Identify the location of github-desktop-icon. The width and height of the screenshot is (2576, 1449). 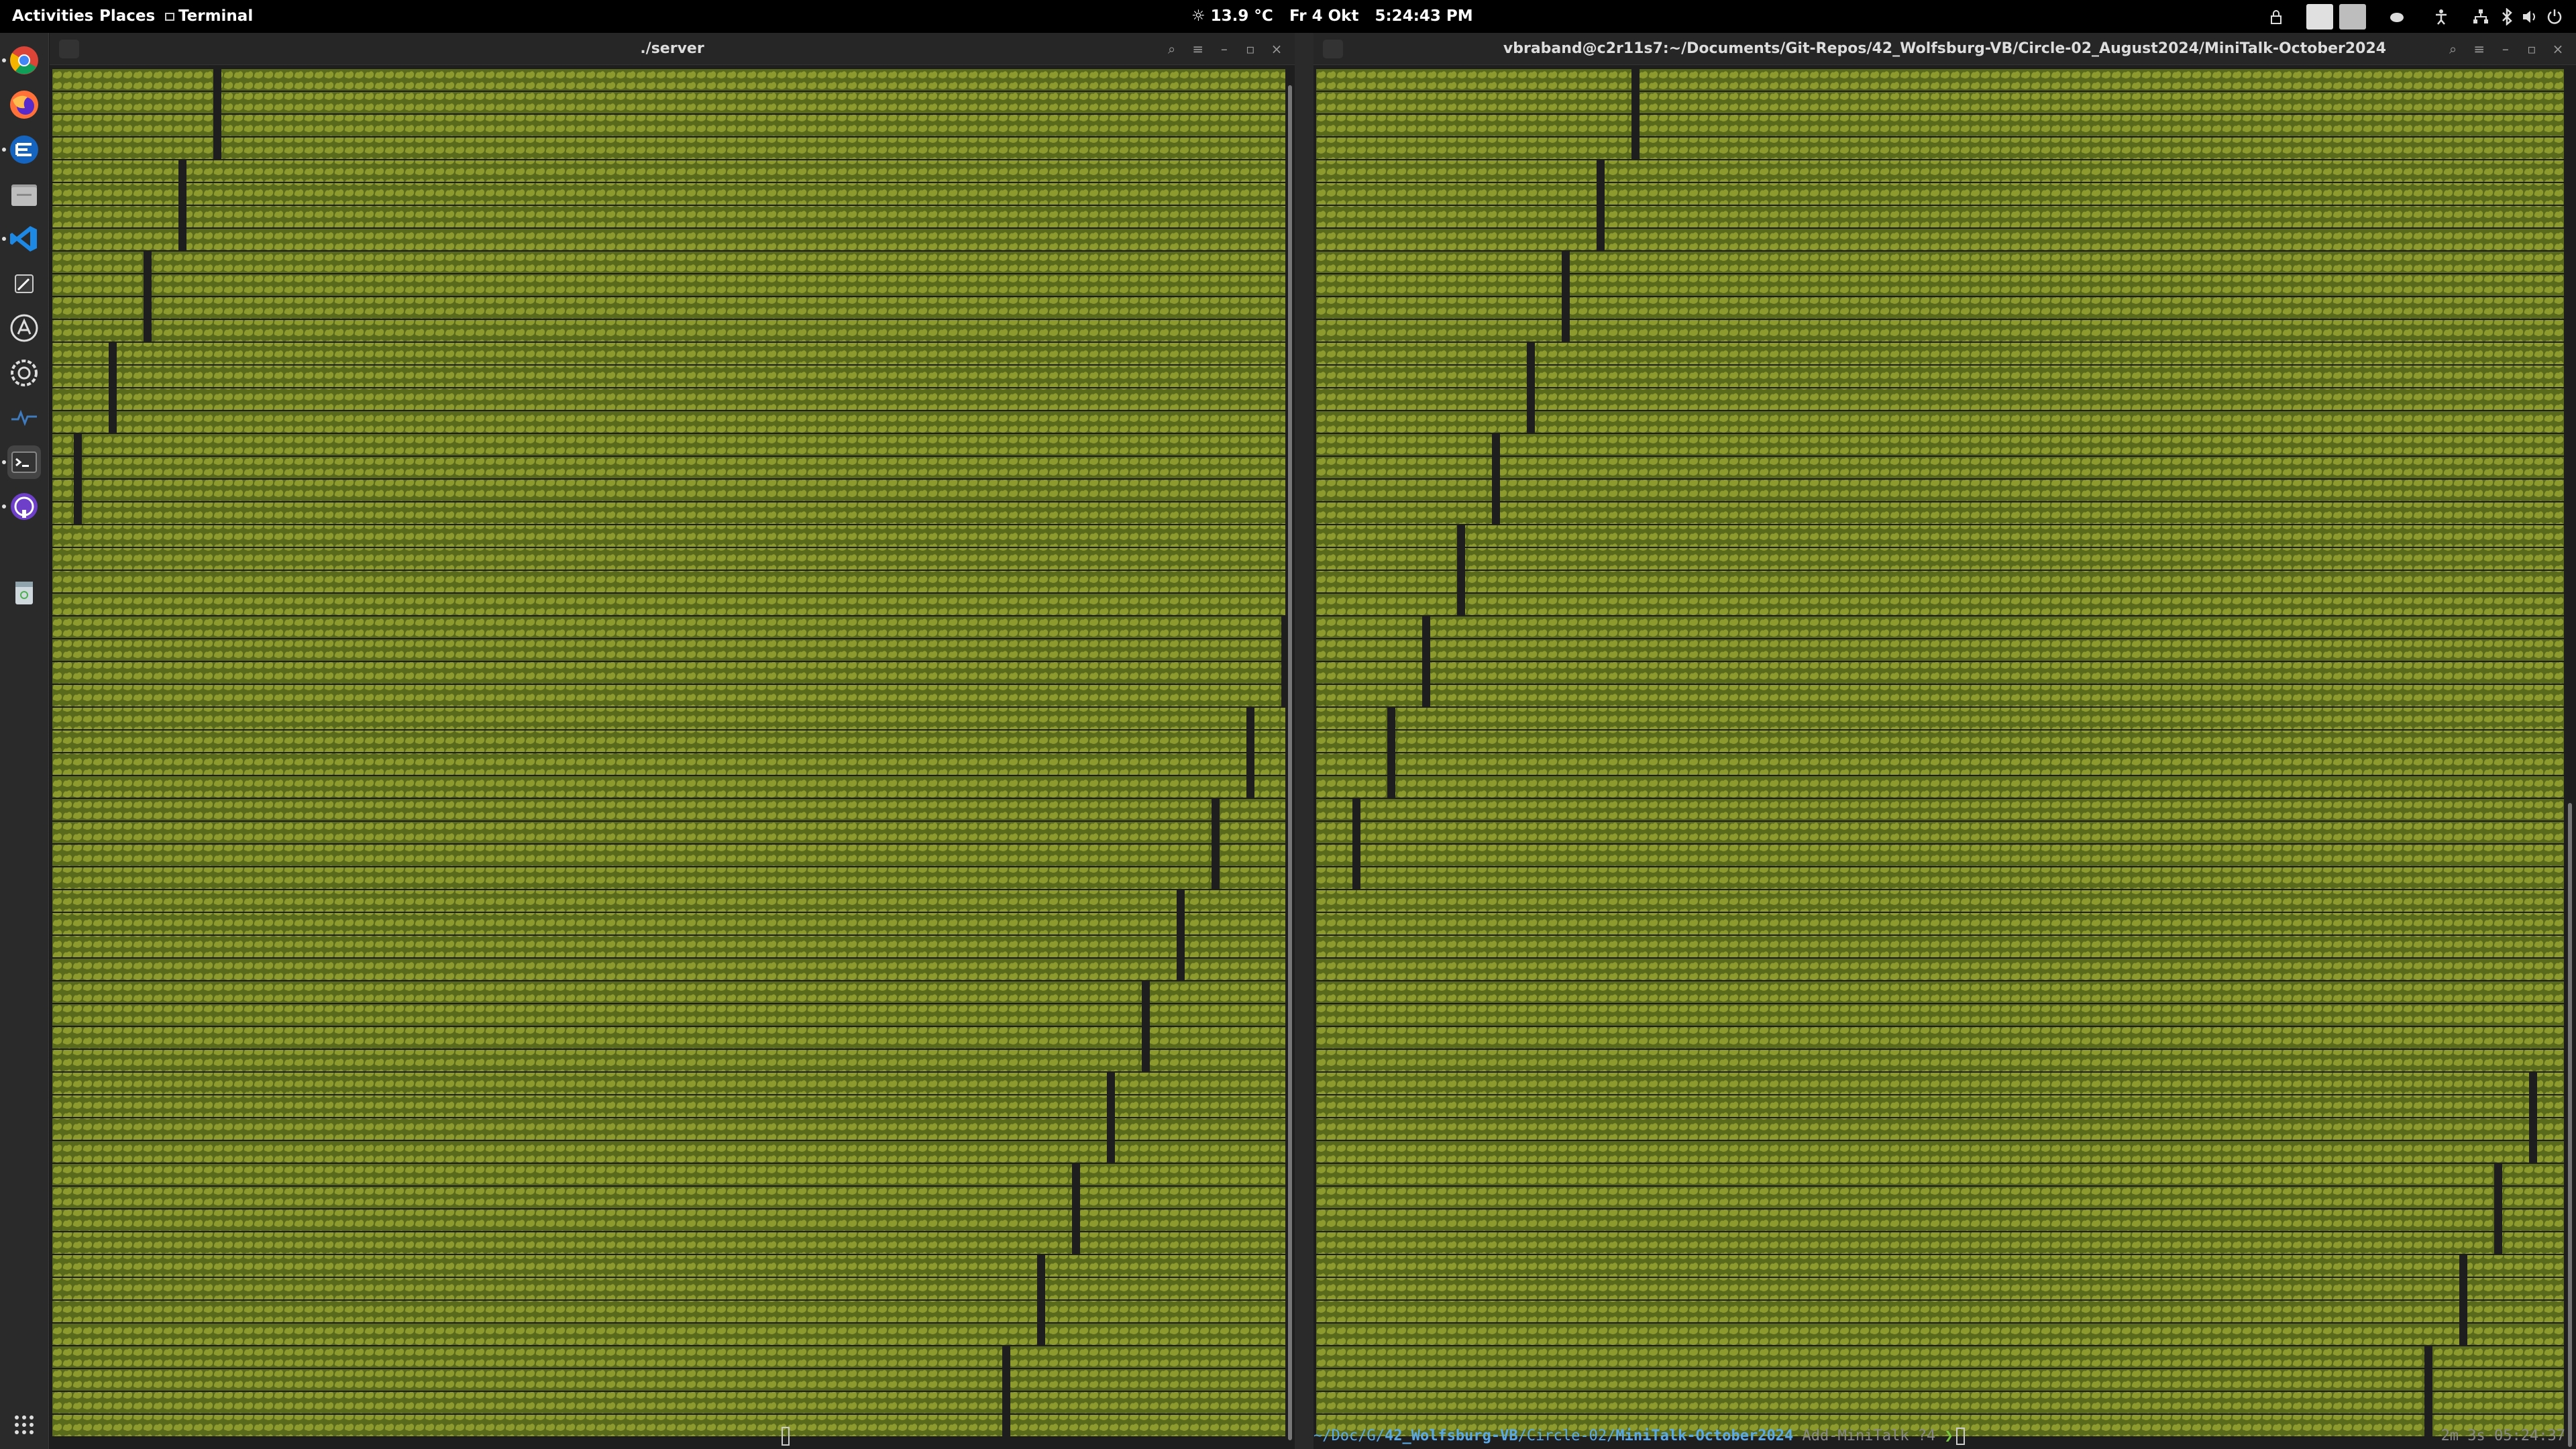
(24, 506).